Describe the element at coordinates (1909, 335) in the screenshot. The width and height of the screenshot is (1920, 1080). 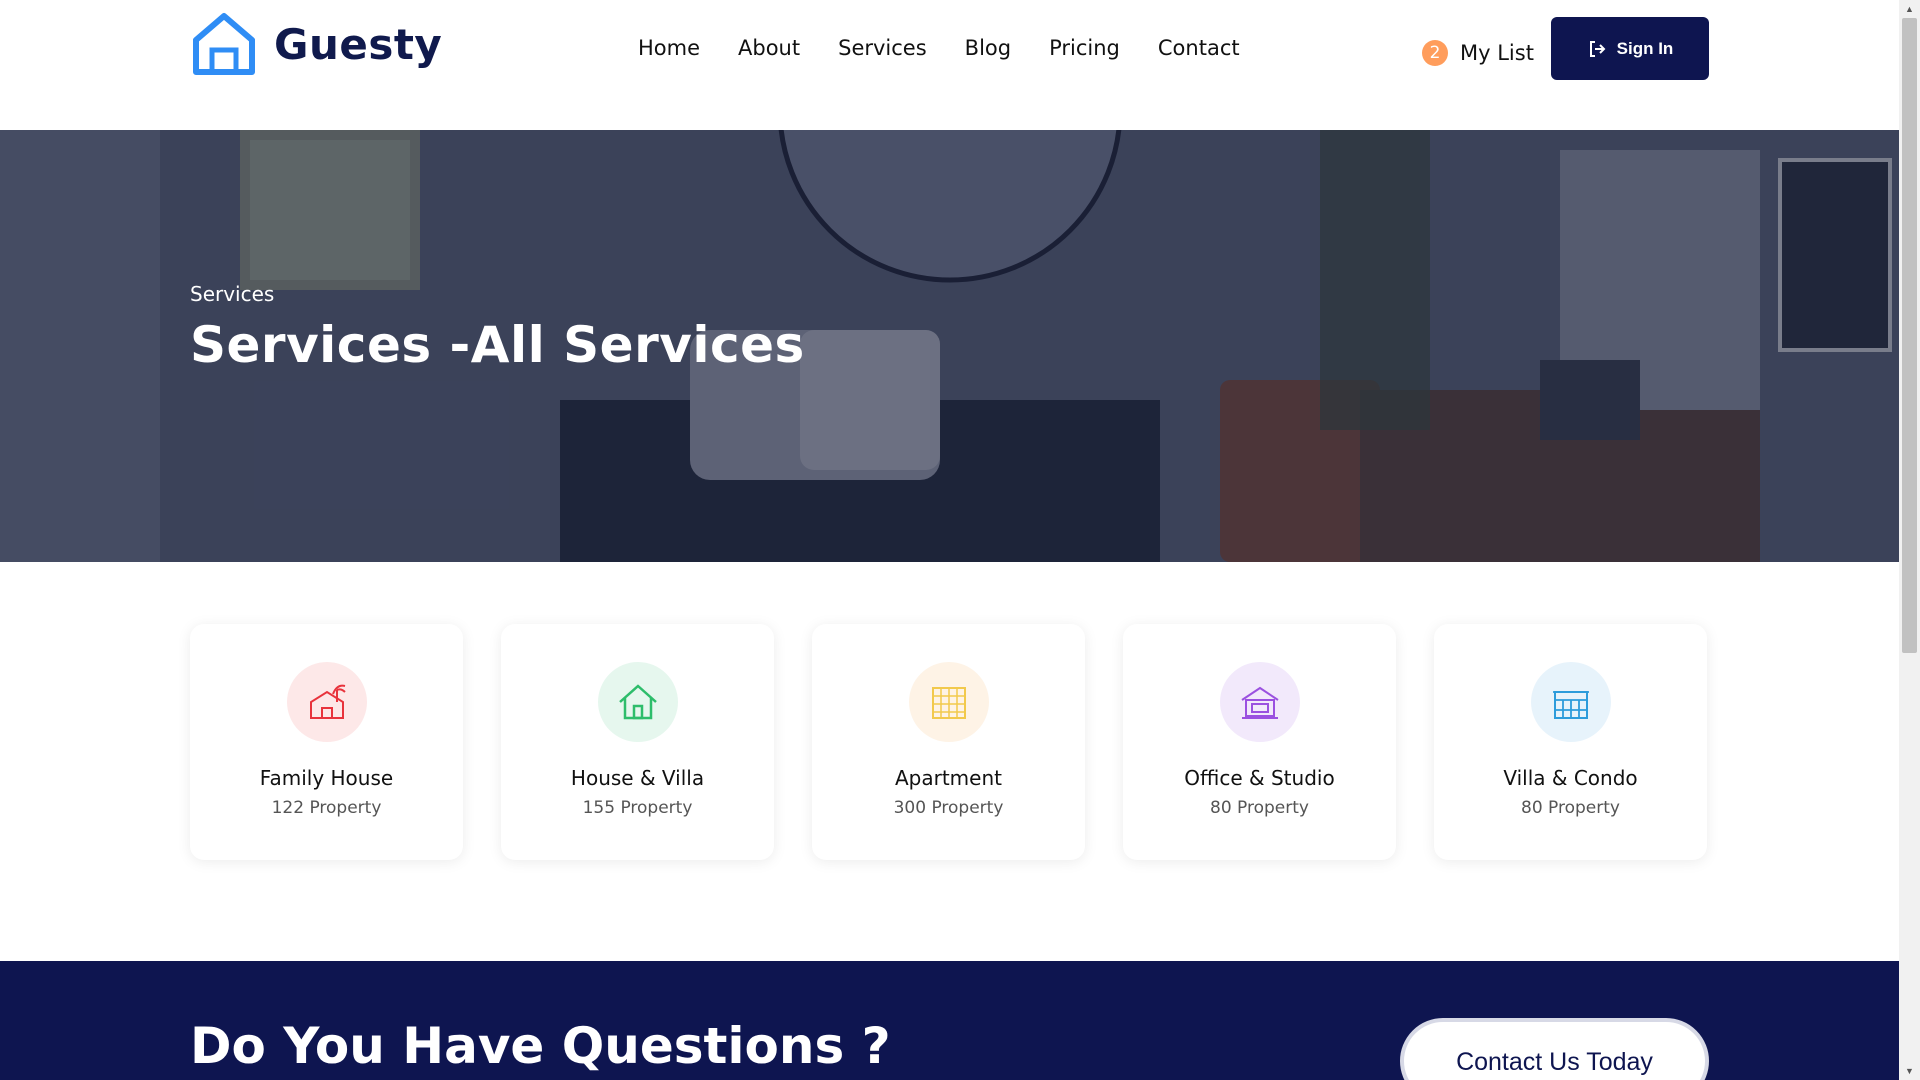
I see `scrollbar-thumb` at that location.